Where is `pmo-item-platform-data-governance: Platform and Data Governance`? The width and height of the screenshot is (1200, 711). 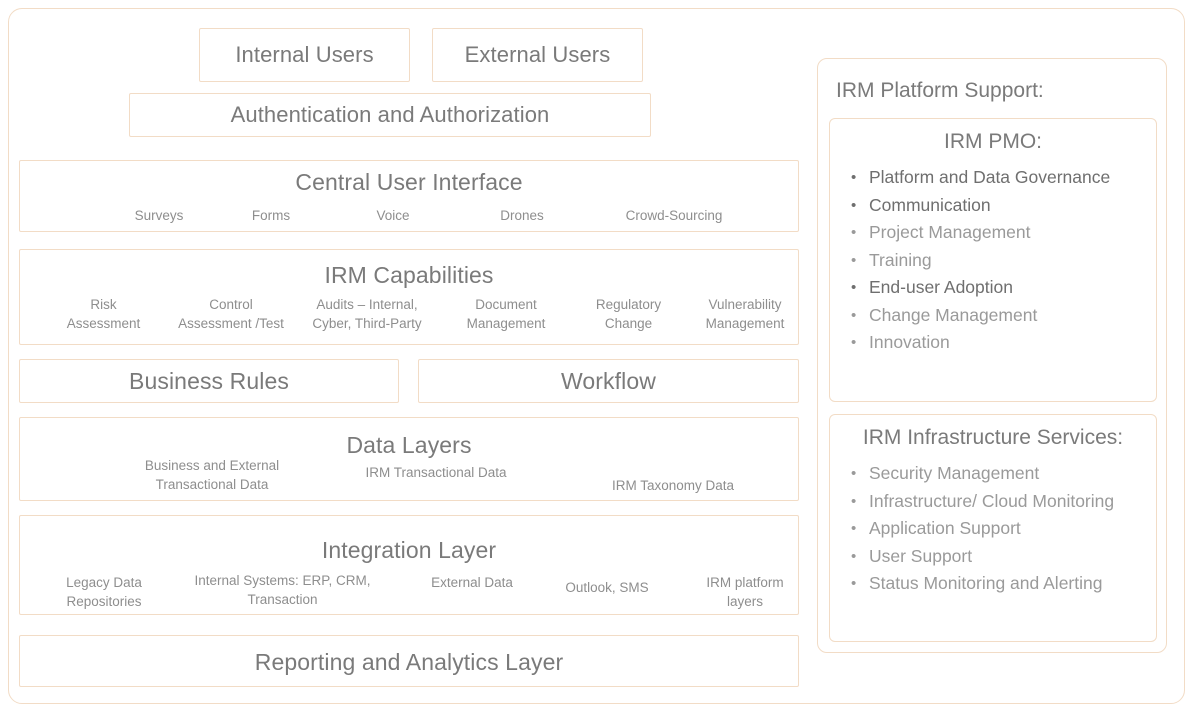 pmo-item-platform-data-governance: Platform and Data Governance is located at coordinates (997, 178).